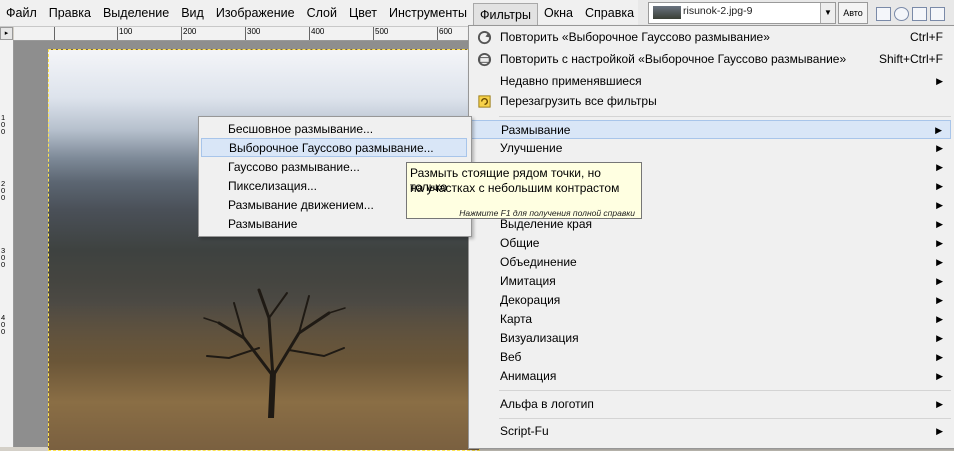 The height and width of the screenshot is (451, 954). I want to click on ruler-label: 100, so click(126, 31).